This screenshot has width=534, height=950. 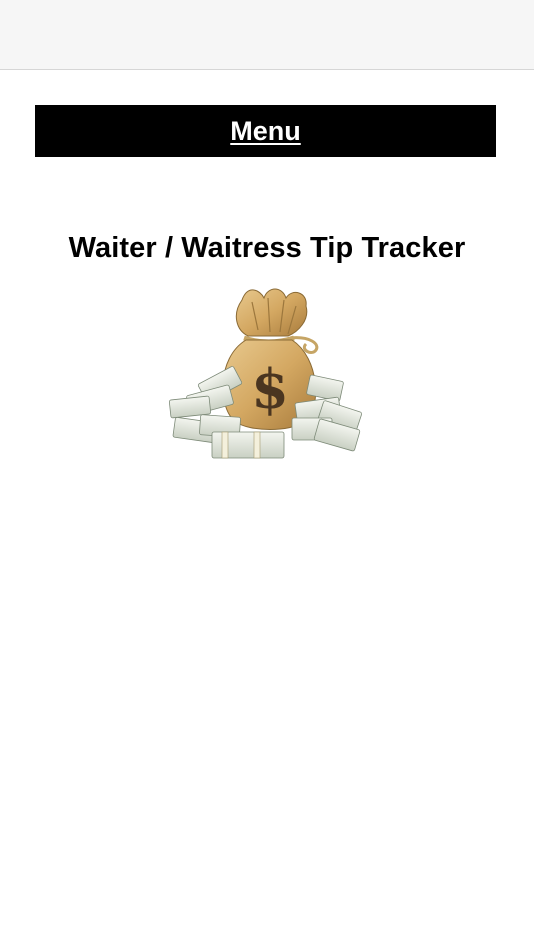 I want to click on menu-label: Menu, so click(x=265, y=130).